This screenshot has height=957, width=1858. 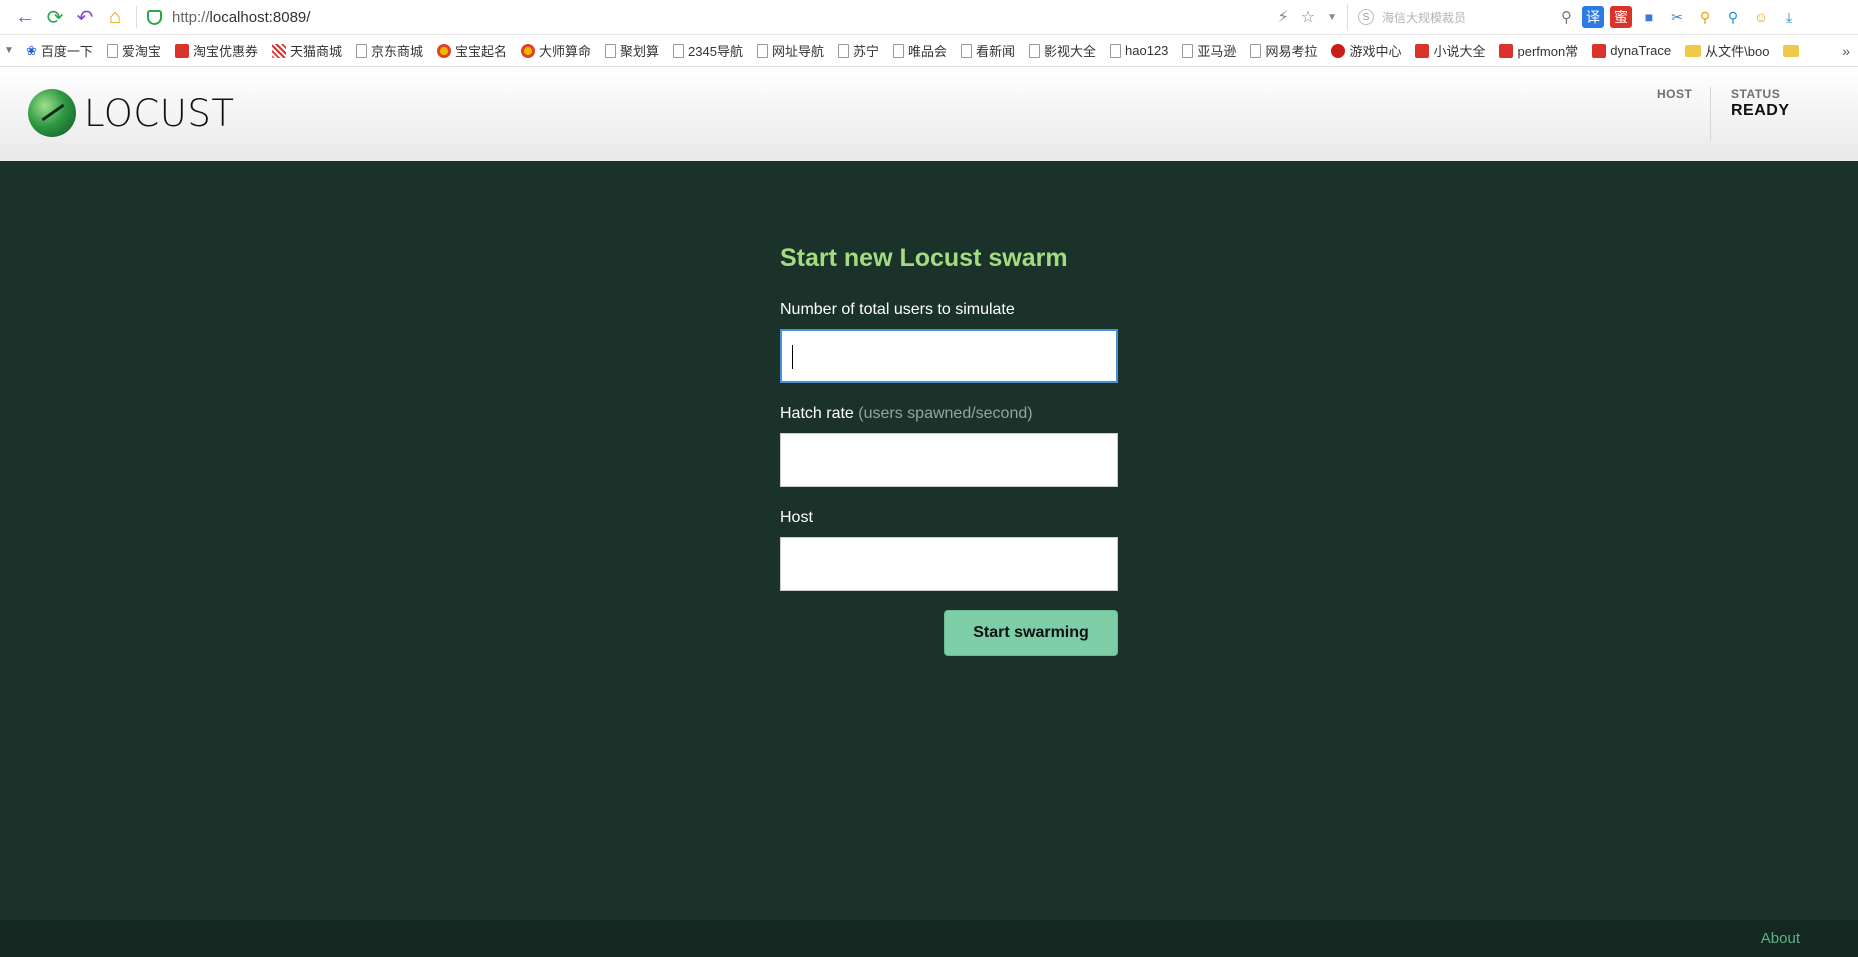 I want to click on locust-logo-icon, so click(x=52, y=113).